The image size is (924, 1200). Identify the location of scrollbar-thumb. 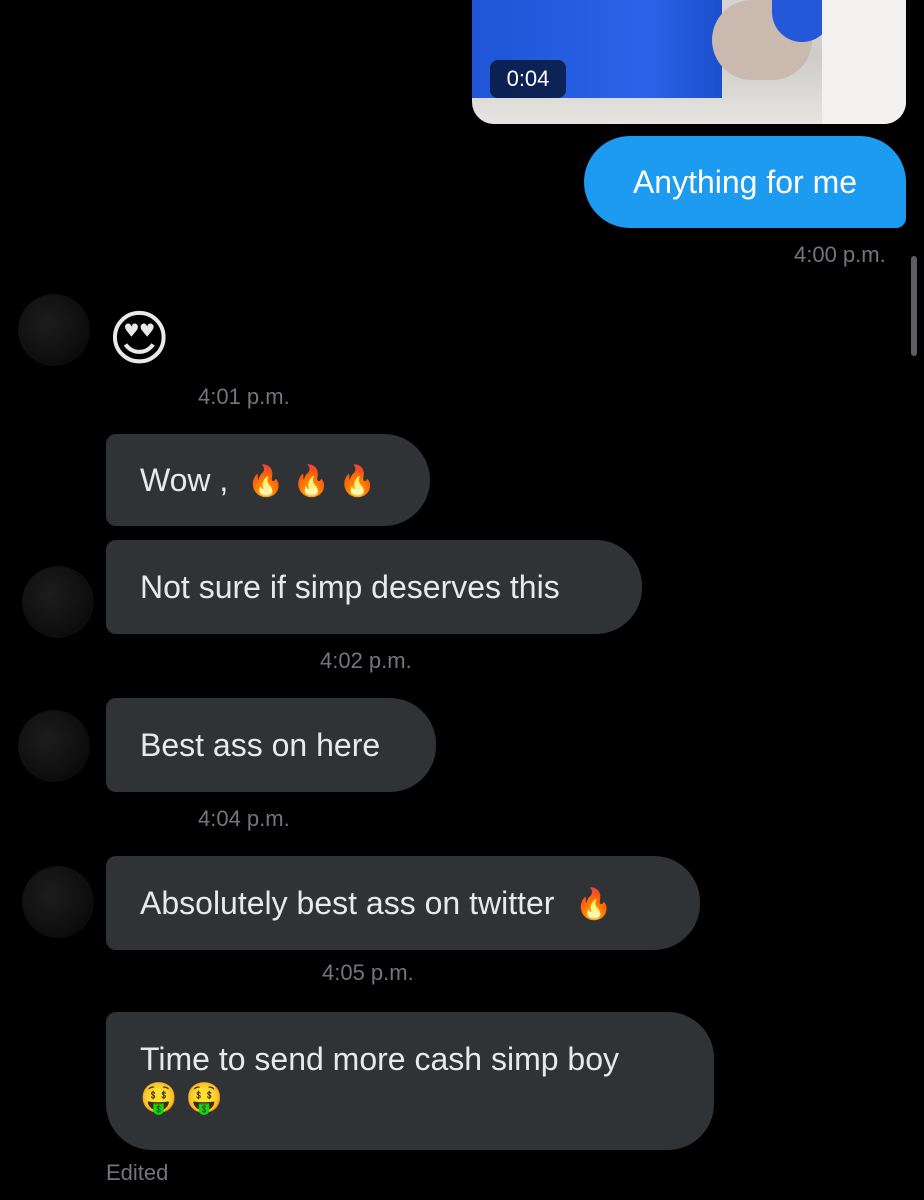
(914, 306).